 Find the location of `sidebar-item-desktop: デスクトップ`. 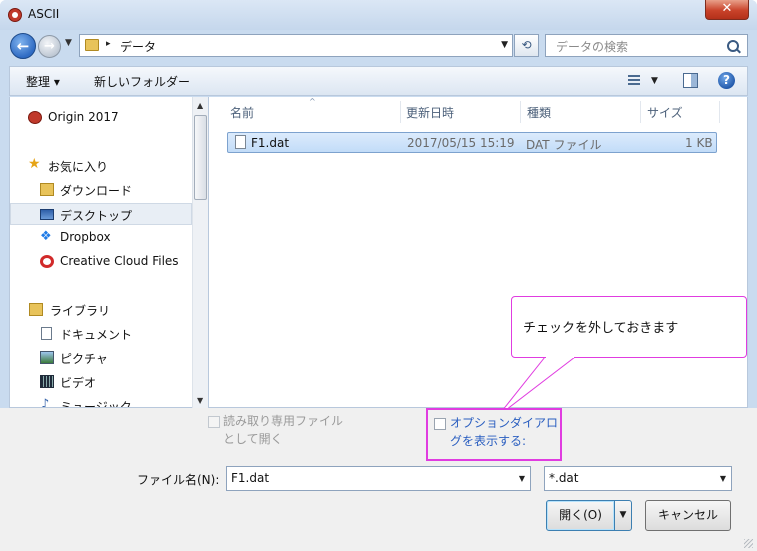

sidebar-item-desktop: デスクトップ is located at coordinates (101, 214).